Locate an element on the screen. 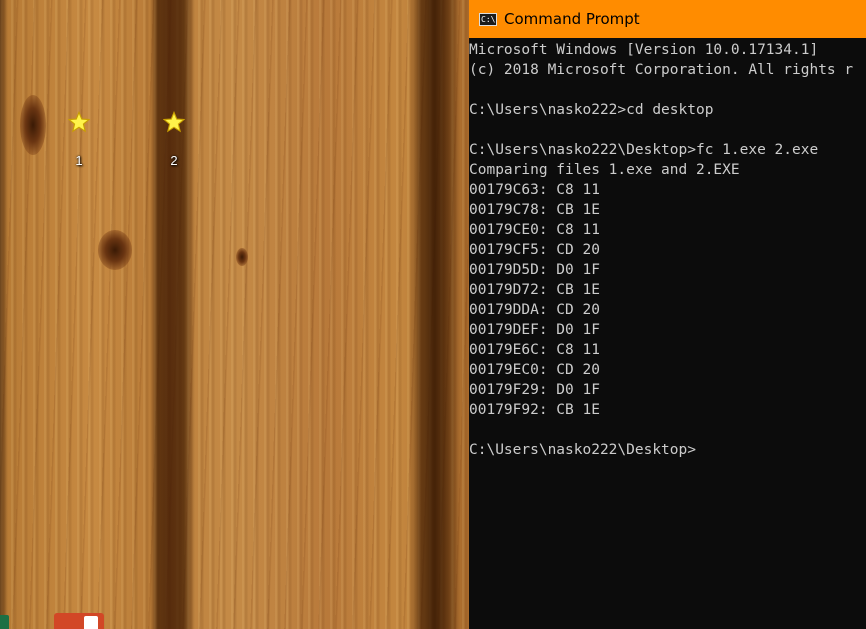 The height and width of the screenshot is (629, 866). console-line: 00179C63: C8 11 is located at coordinates (534, 190).